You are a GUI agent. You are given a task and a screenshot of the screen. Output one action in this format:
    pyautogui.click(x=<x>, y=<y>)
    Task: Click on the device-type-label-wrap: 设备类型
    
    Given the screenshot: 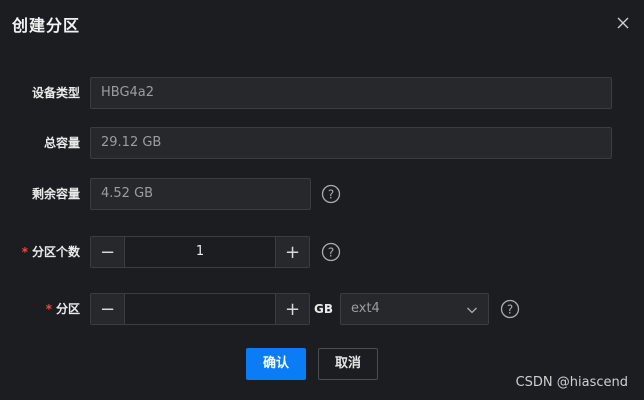 What is the action you would take?
    pyautogui.click(x=40, y=93)
    